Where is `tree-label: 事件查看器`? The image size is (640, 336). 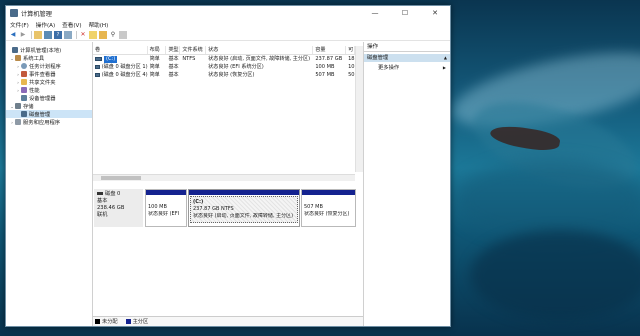
tree-label: 事件查看器 is located at coordinates (42, 75).